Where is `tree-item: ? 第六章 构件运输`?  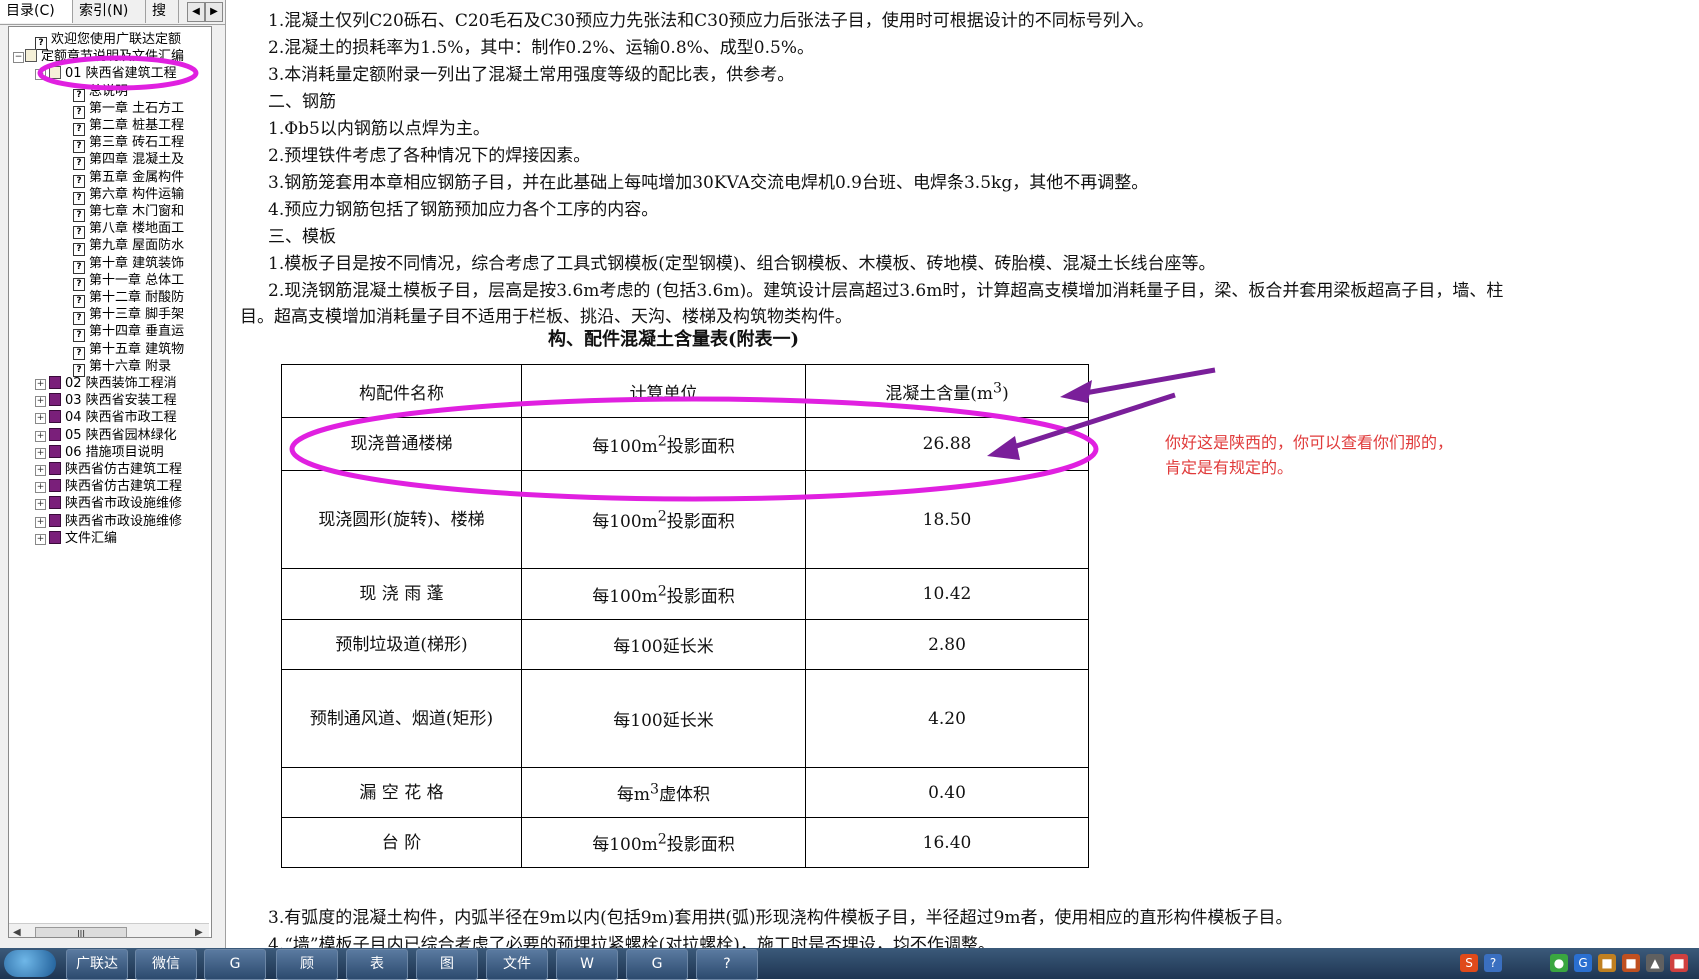 tree-item: ? 第六章 构件运输 is located at coordinates (129, 195).